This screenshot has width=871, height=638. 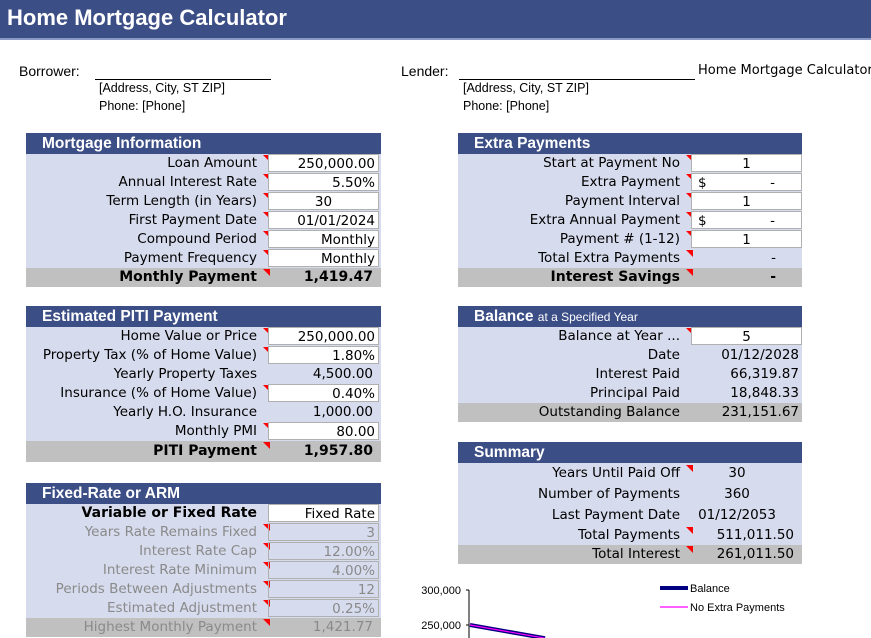 What do you see at coordinates (506, 106) in the screenshot?
I see `lender-phone: Phone: [Phone]` at bounding box center [506, 106].